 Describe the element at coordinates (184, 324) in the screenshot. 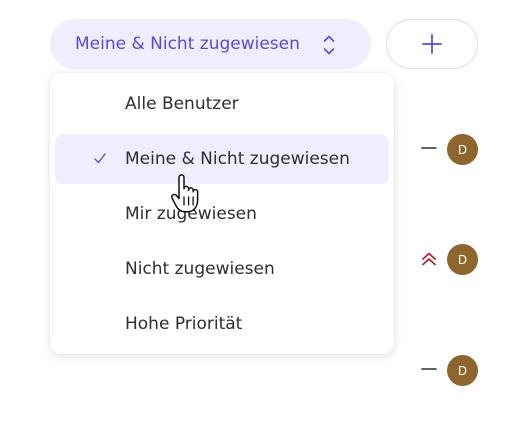

I see `menu-item-label: Hohe Priorität` at that location.